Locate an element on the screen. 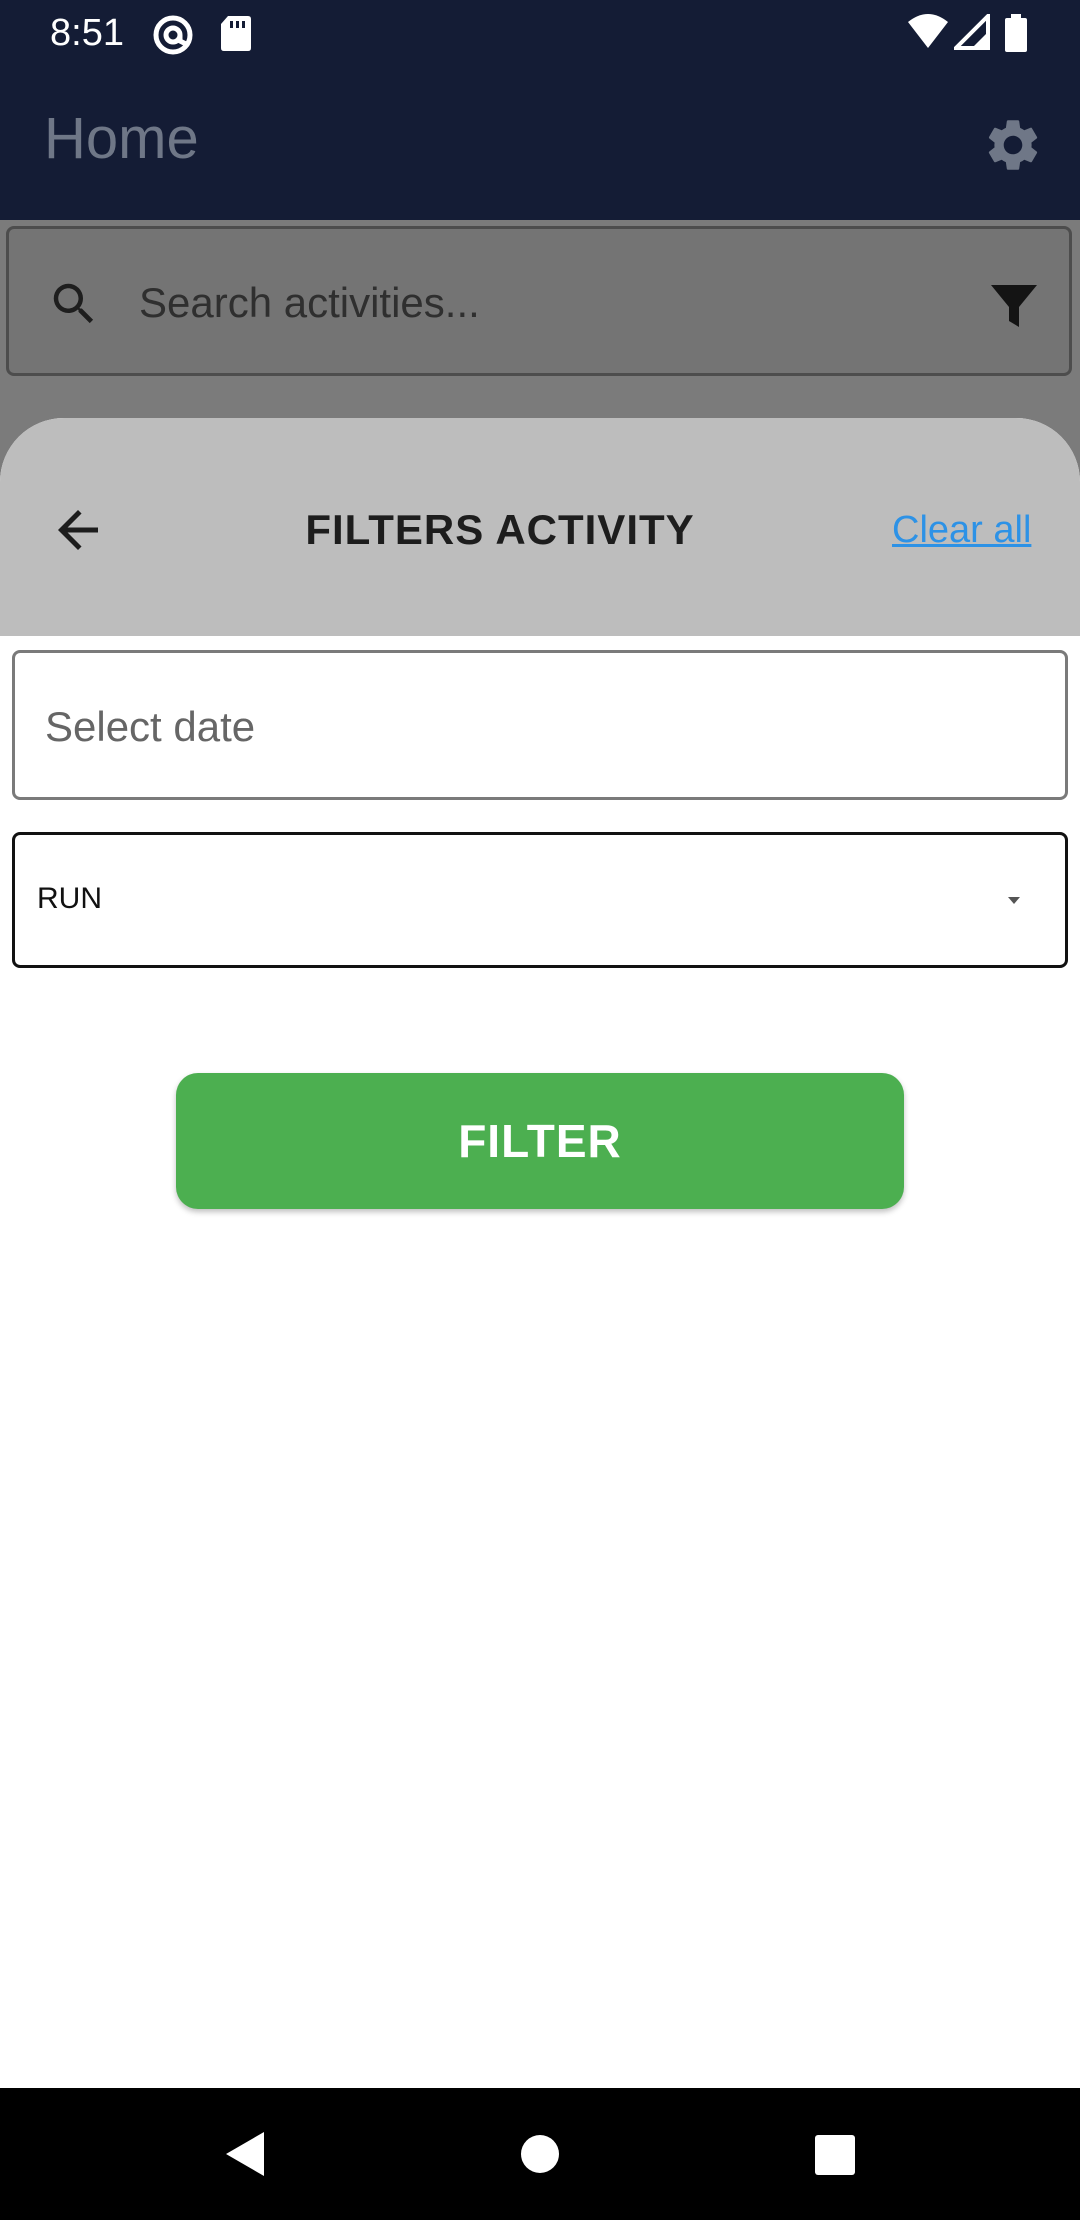 This screenshot has height=2220, width=1080. status-bar: 8:51 is located at coordinates (540, 33).